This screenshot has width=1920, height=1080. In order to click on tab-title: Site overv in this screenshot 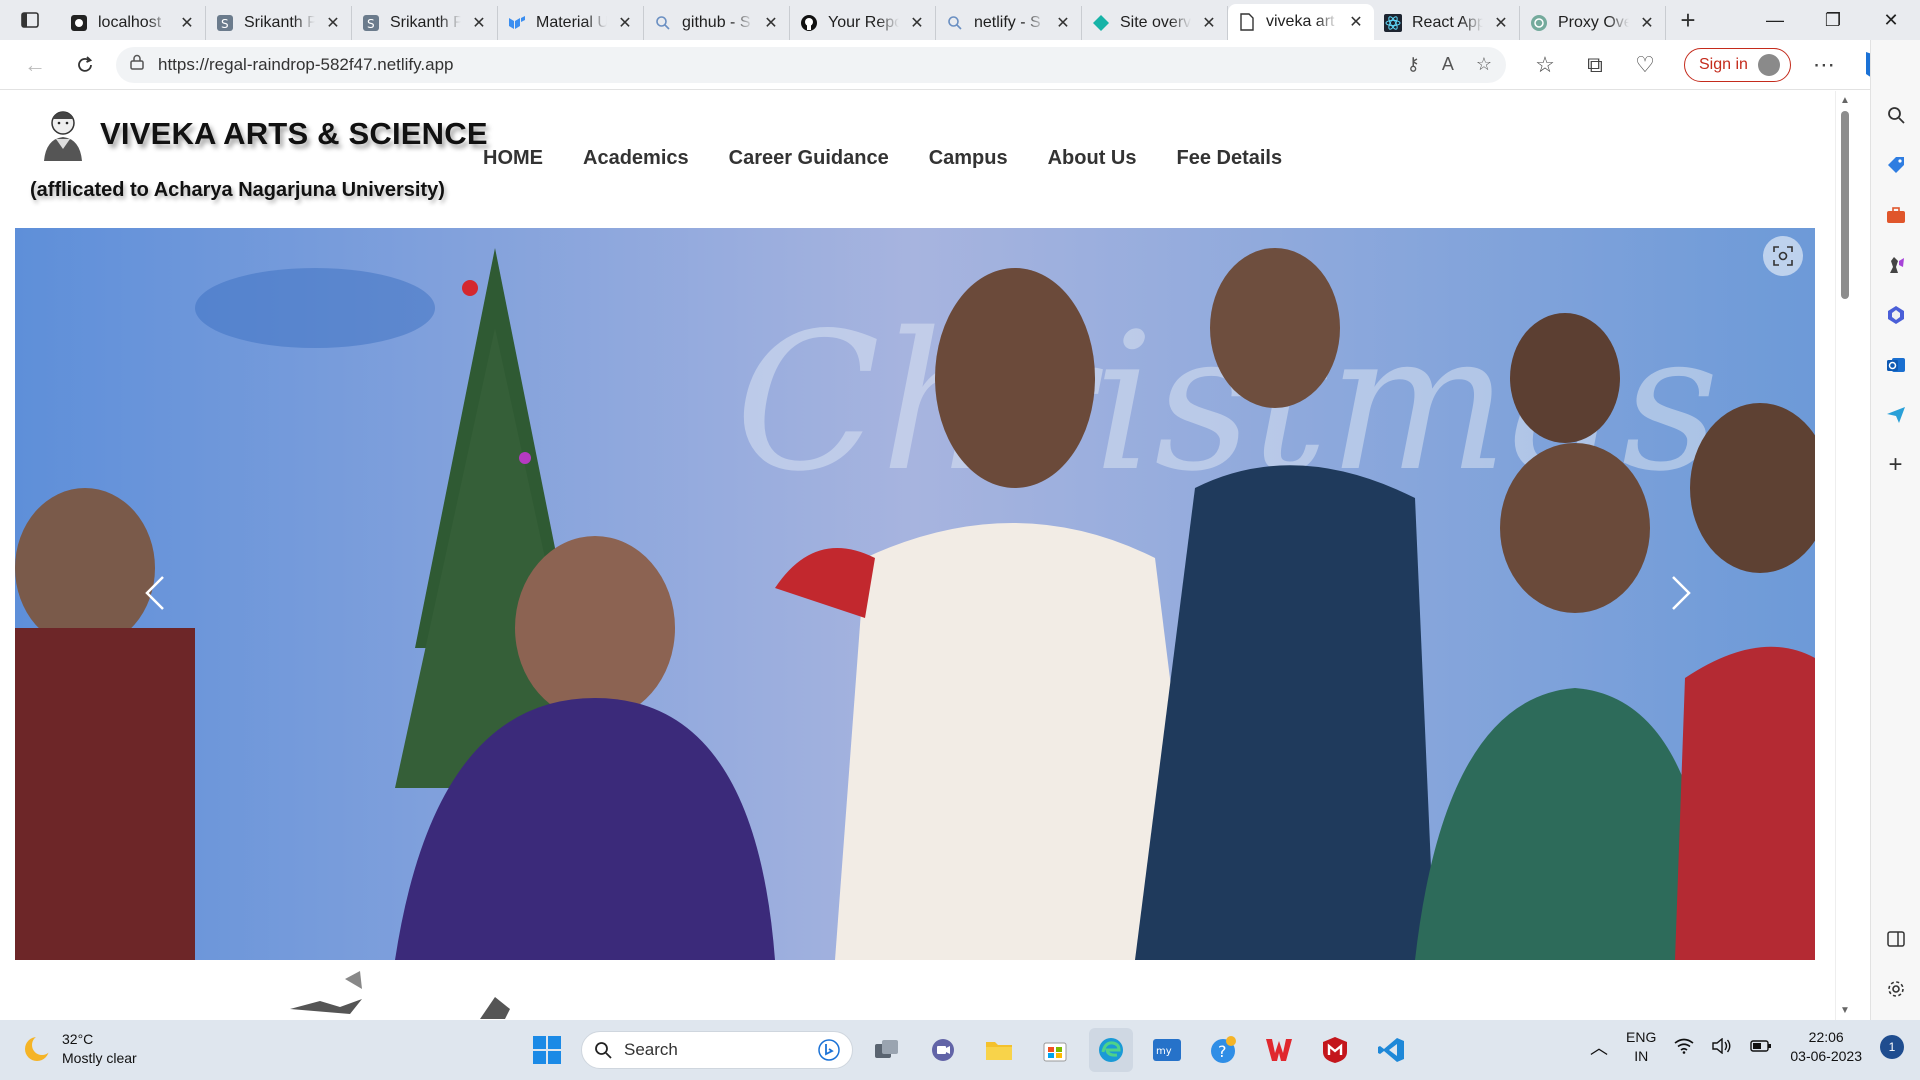, I will do `click(1155, 22)`.